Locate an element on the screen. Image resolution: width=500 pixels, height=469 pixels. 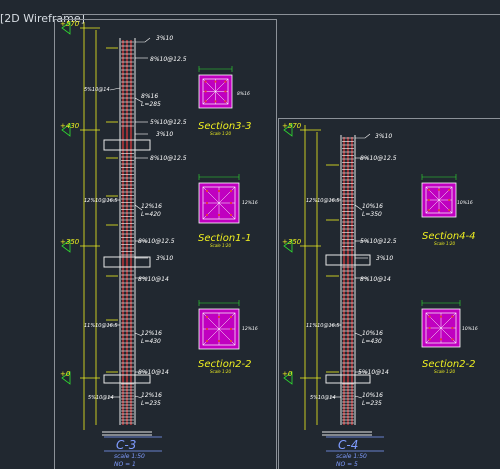
c3-bar-d-len: L=235 is located at coordinates (151, 403).